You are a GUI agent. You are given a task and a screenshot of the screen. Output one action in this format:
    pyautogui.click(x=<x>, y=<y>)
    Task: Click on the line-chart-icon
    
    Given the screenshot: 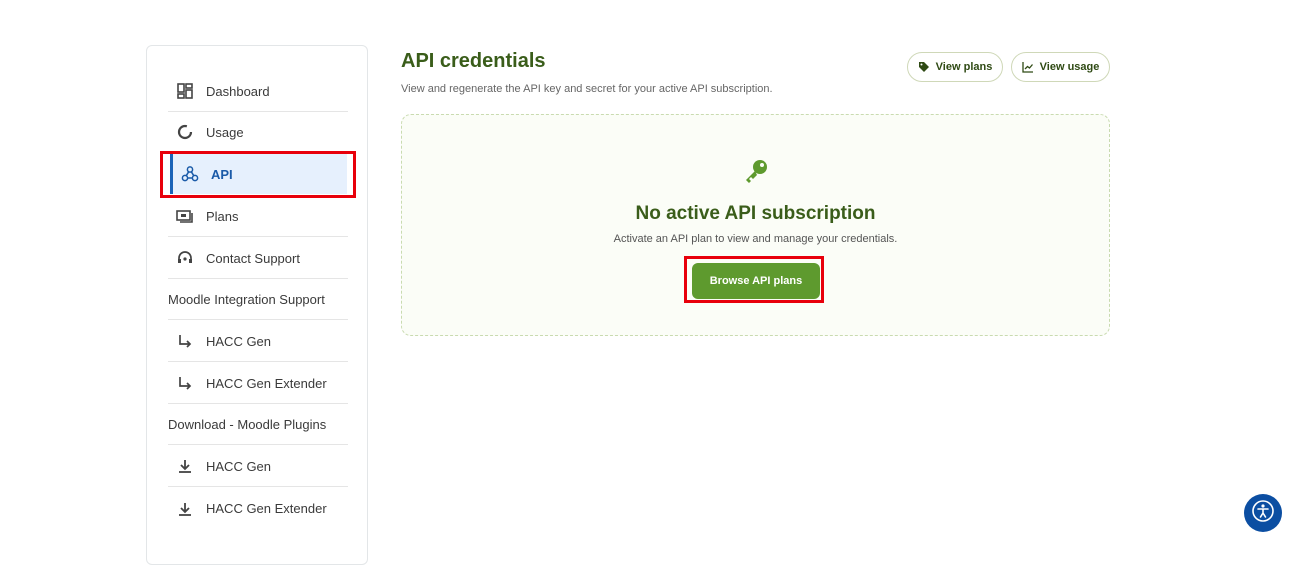 What is the action you would take?
    pyautogui.click(x=1027, y=67)
    